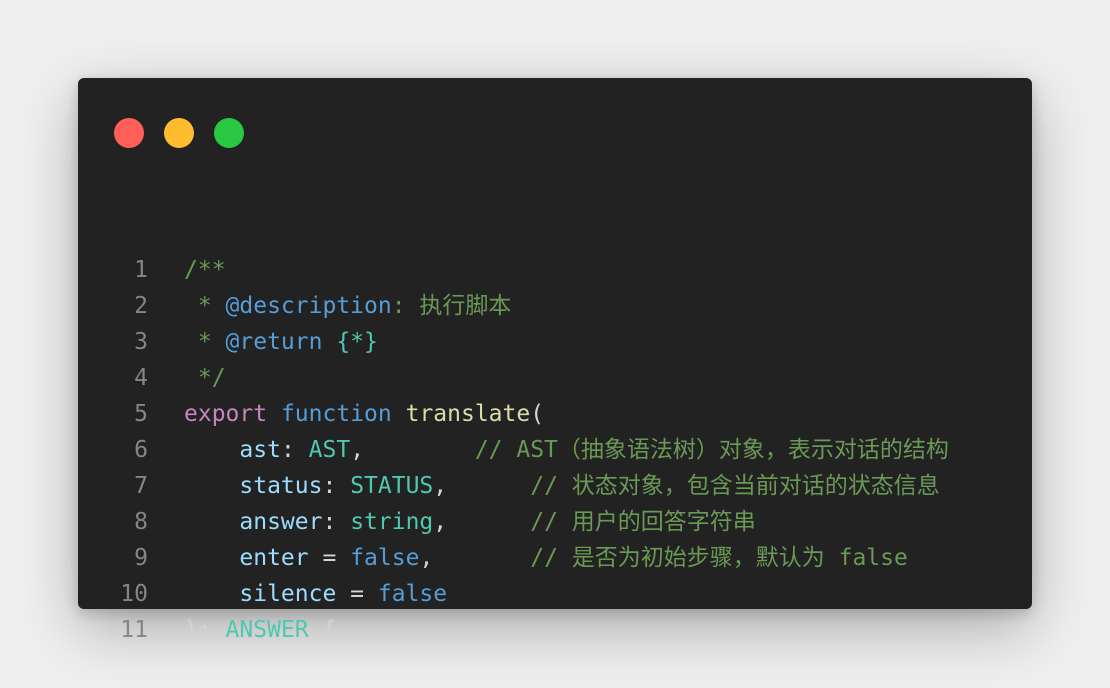  Describe the element at coordinates (643, 522) in the screenshot. I see `code-token: // 用户的回答字符串` at that location.